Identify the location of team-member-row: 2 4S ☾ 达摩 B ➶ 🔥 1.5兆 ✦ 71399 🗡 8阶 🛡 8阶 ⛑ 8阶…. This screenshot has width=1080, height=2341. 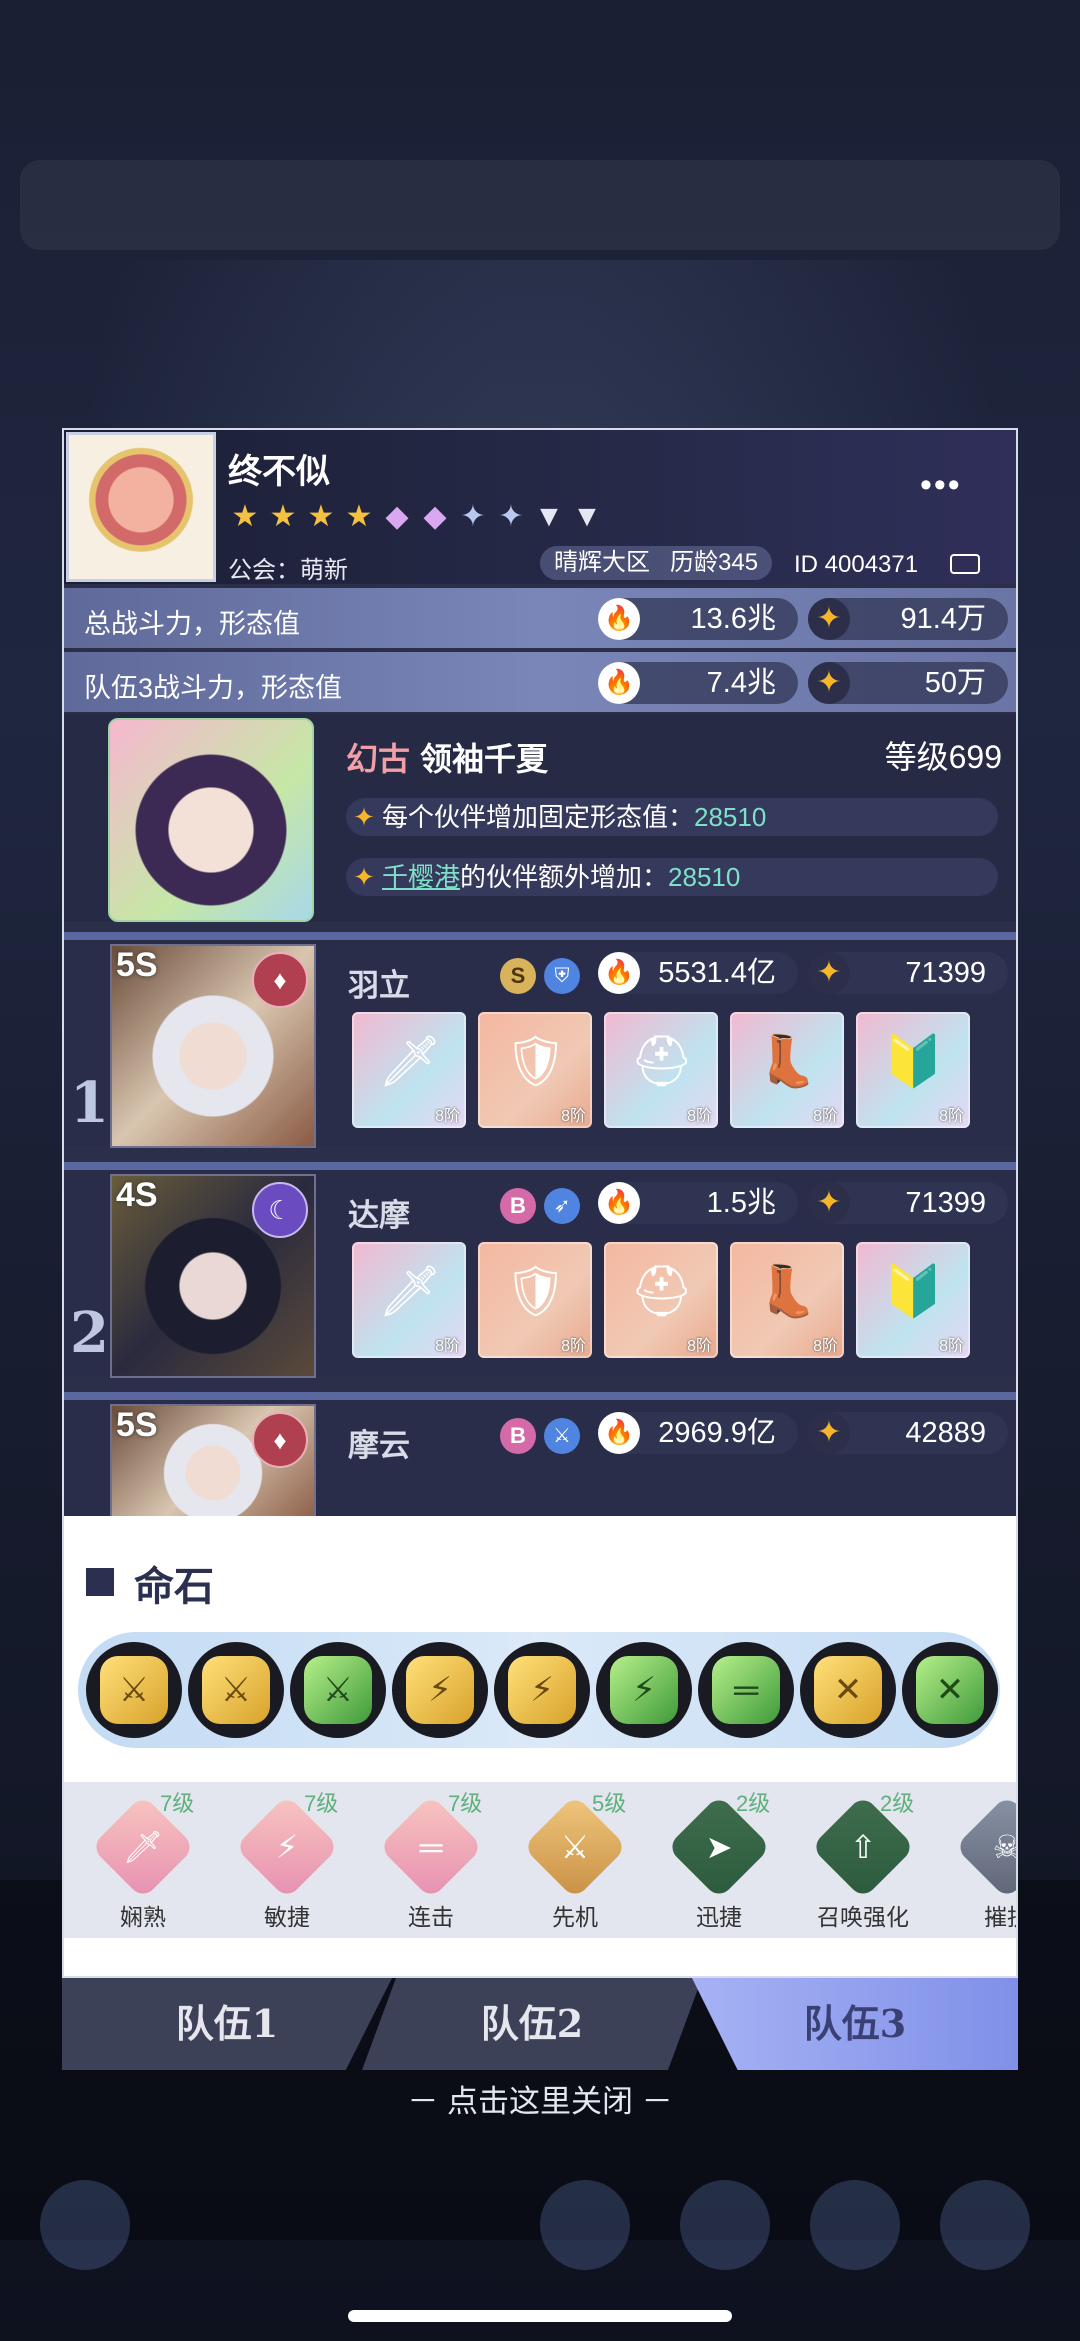
(540, 1270).